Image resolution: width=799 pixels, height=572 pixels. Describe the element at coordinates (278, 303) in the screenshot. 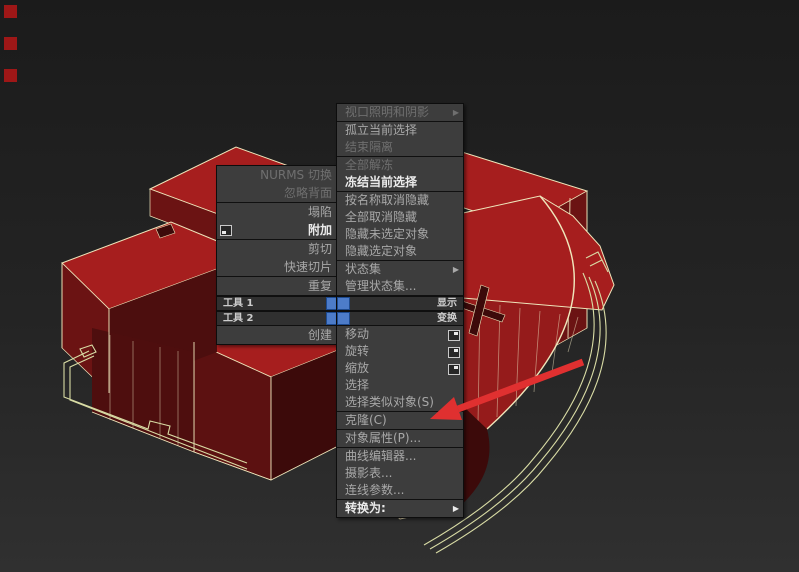

I see `quad-title-tools1: 工具 1` at that location.